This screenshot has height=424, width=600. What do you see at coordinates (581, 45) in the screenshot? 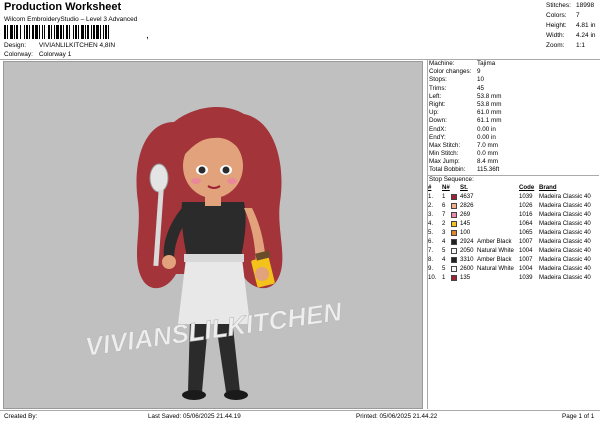
I see `stat-value: 1:1` at bounding box center [581, 45].